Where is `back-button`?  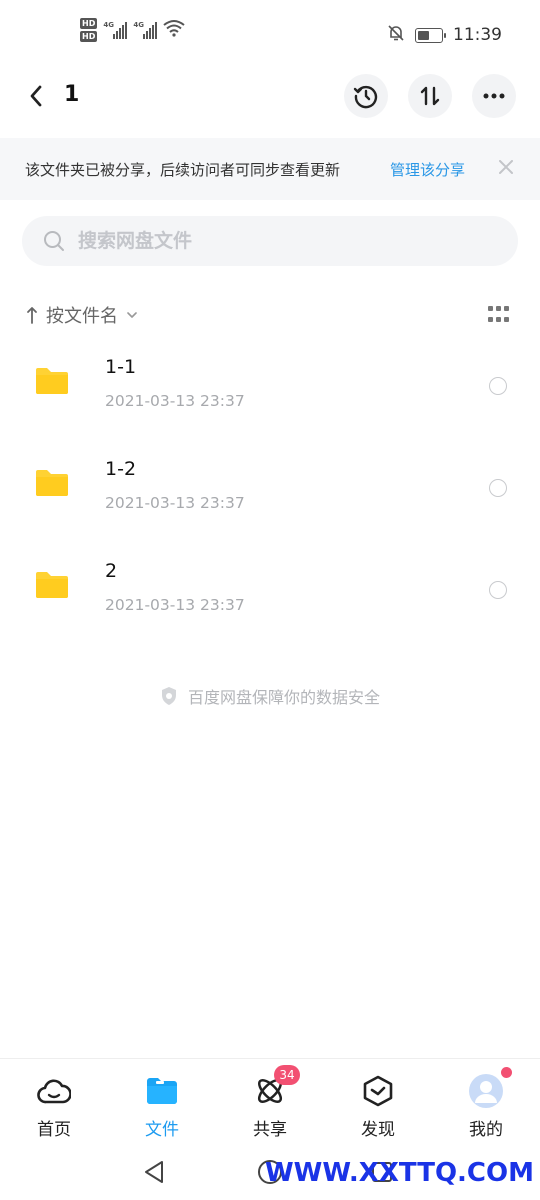 back-button is located at coordinates (36, 96).